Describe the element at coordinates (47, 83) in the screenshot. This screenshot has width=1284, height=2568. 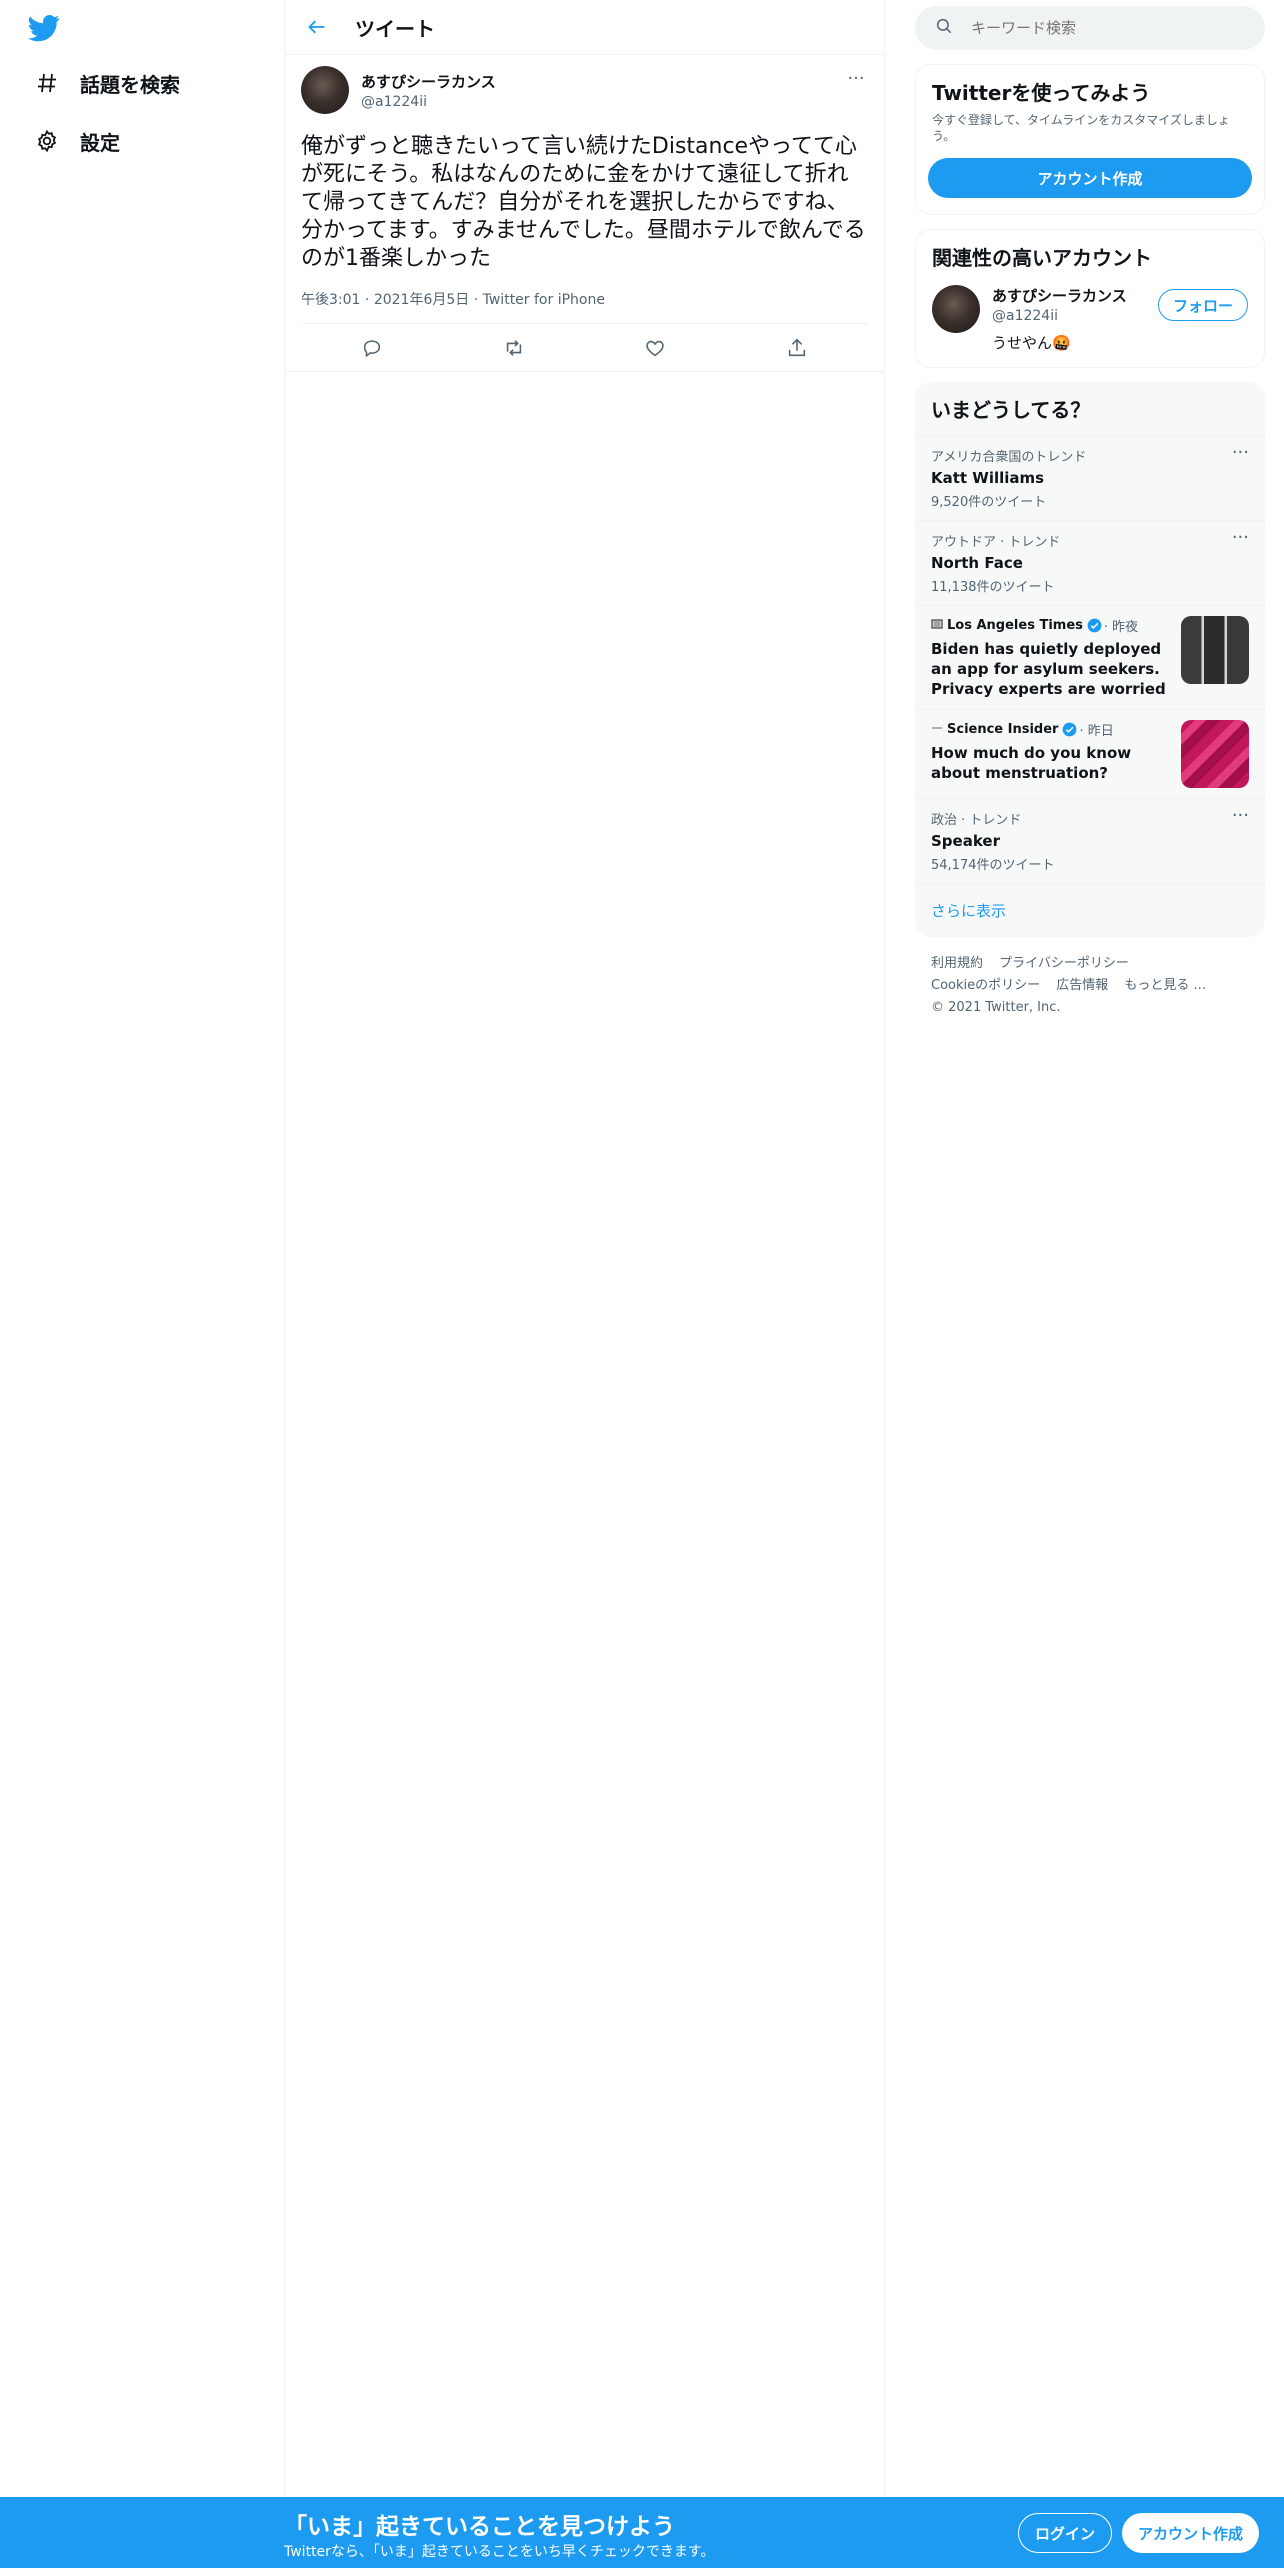
I see `hashtag-icon` at that location.